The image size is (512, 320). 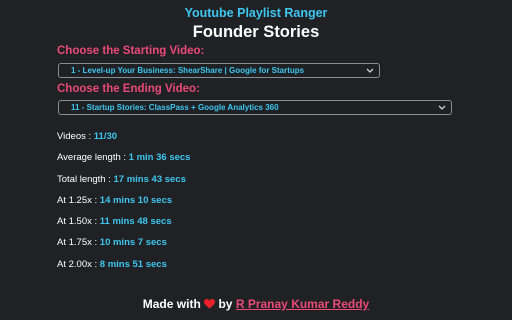 What do you see at coordinates (85, 179) in the screenshot?
I see `total-length-label: Total length :` at bounding box center [85, 179].